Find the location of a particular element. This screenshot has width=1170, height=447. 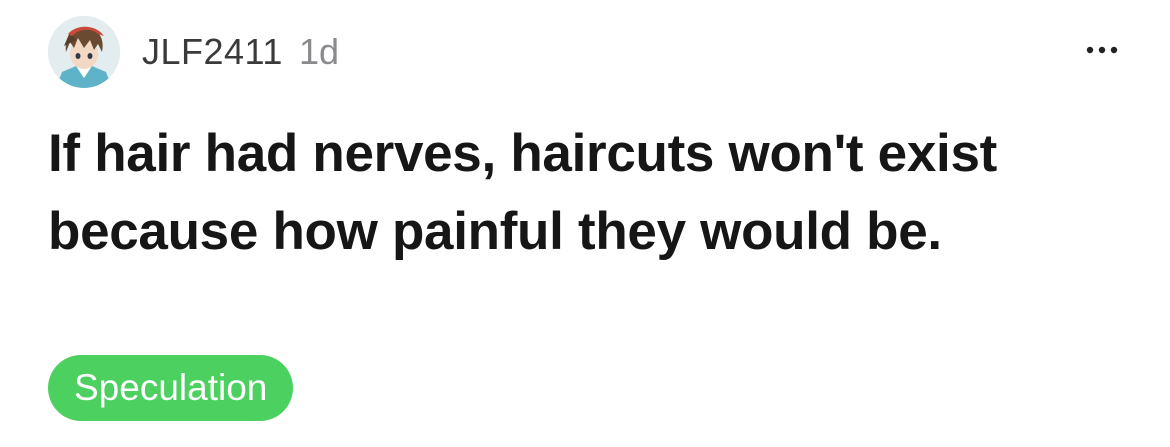

username: JLF2411 is located at coordinates (212, 52).